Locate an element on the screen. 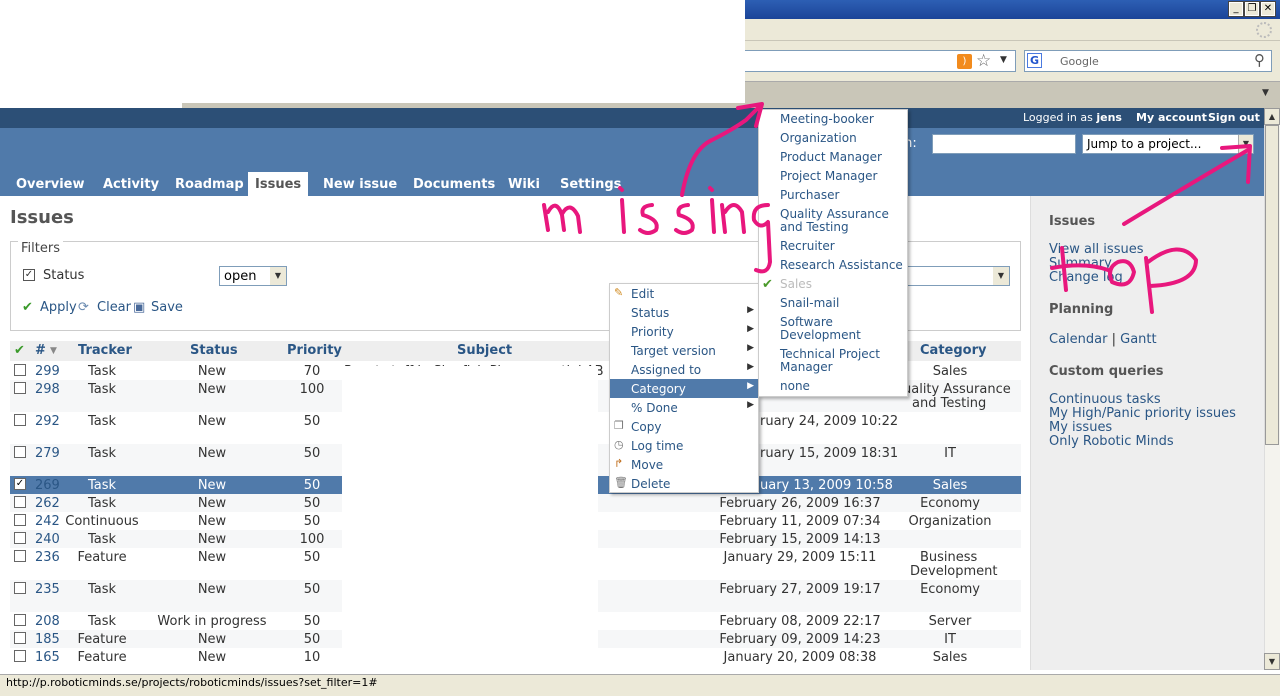  context-menu-item-log-time: Log time ◷ is located at coordinates (684, 445).